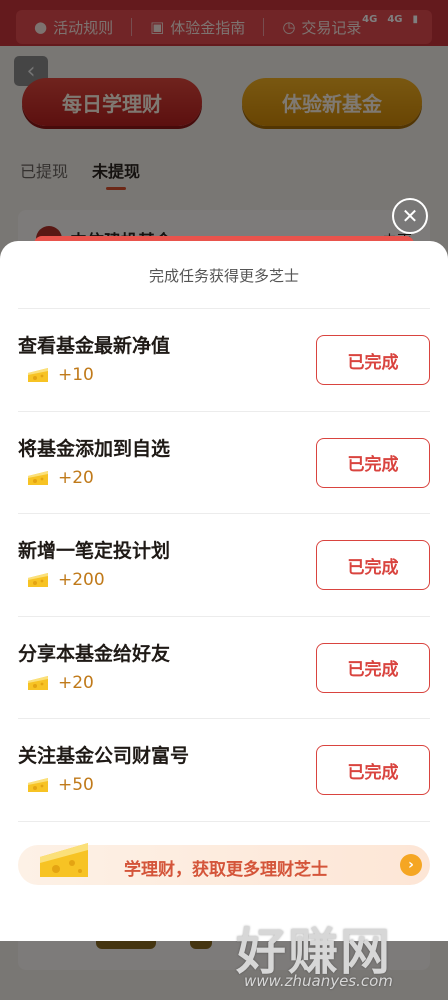 This screenshot has height=1000, width=448. Describe the element at coordinates (94, 346) in the screenshot. I see `task-name: 查看基金最新净值` at that location.